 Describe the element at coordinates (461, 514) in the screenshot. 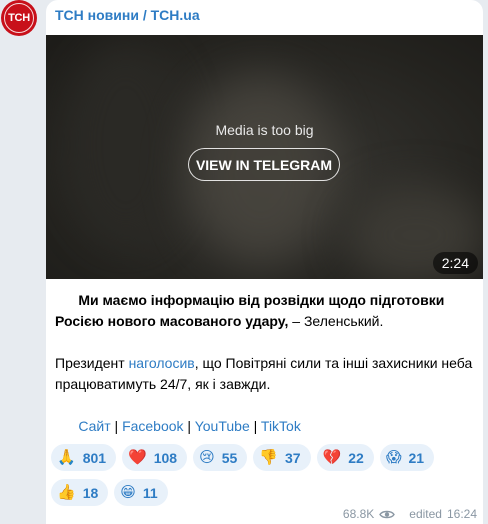

I see `message-time: 16:24` at that location.